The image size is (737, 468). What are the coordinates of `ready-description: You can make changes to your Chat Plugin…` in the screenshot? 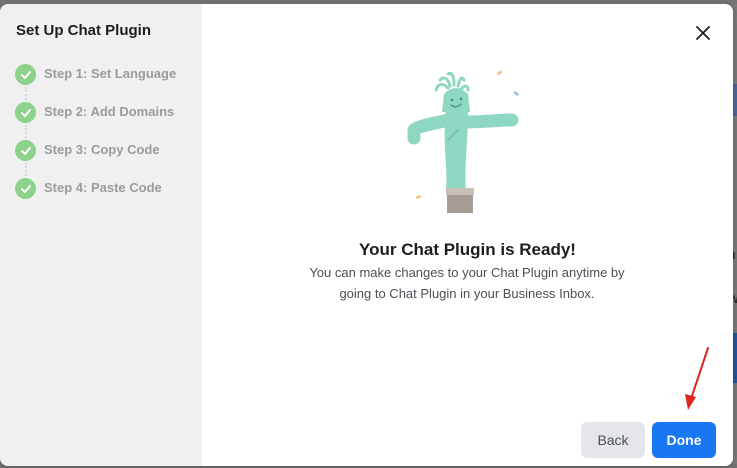 It's located at (467, 283).